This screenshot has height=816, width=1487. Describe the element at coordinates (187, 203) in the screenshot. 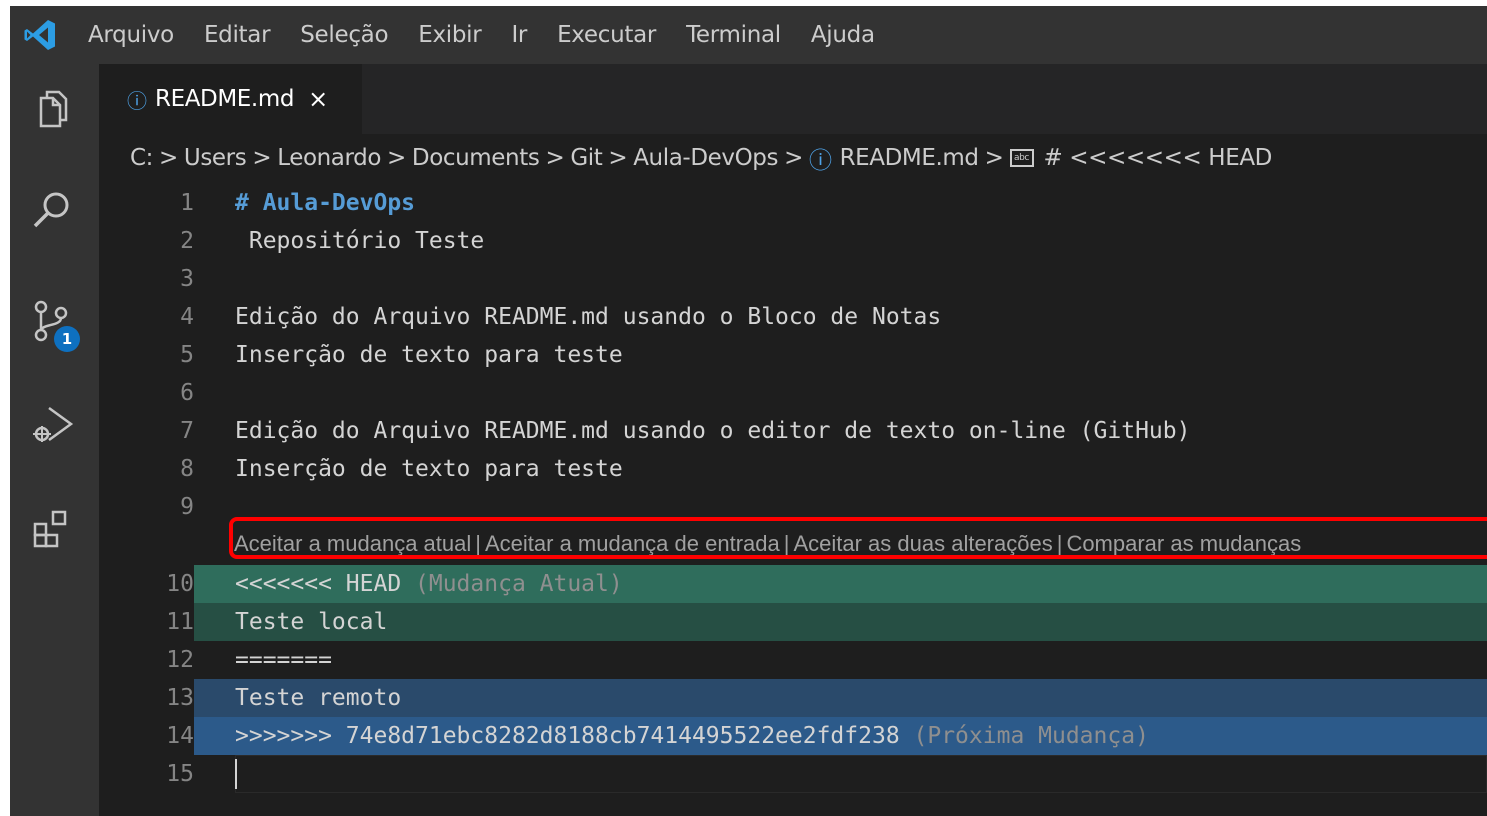

I see `line-number: 1` at that location.